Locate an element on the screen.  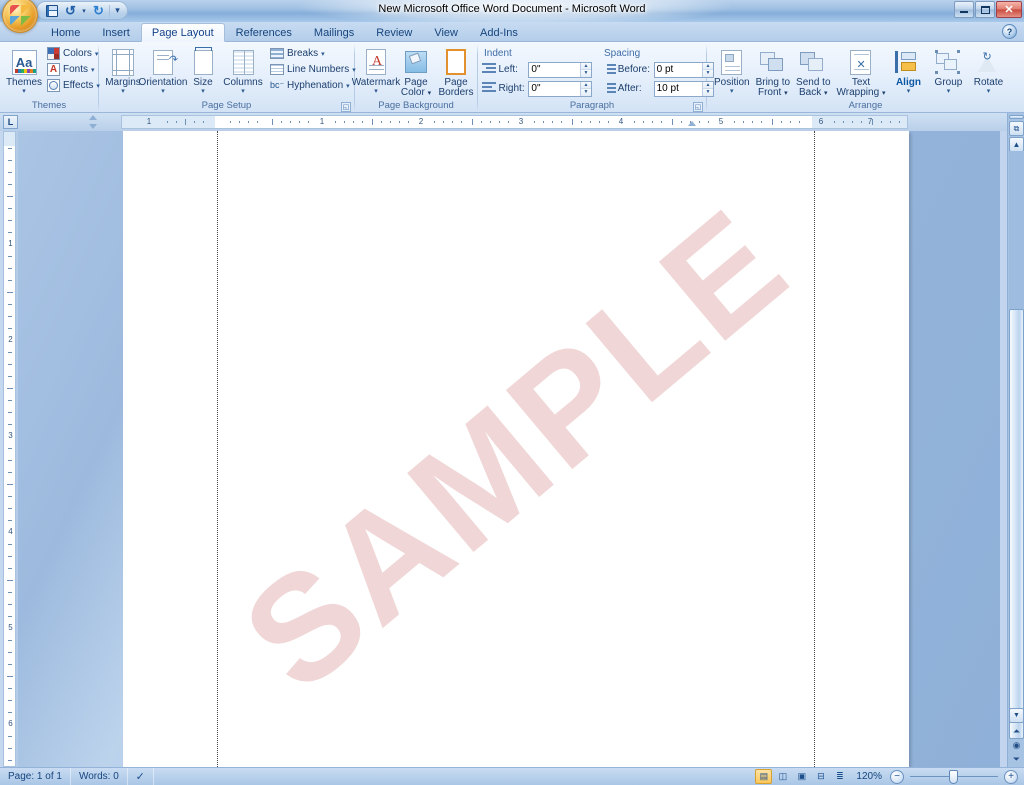
ruler-number: 1 is located at coordinates (149, 121).